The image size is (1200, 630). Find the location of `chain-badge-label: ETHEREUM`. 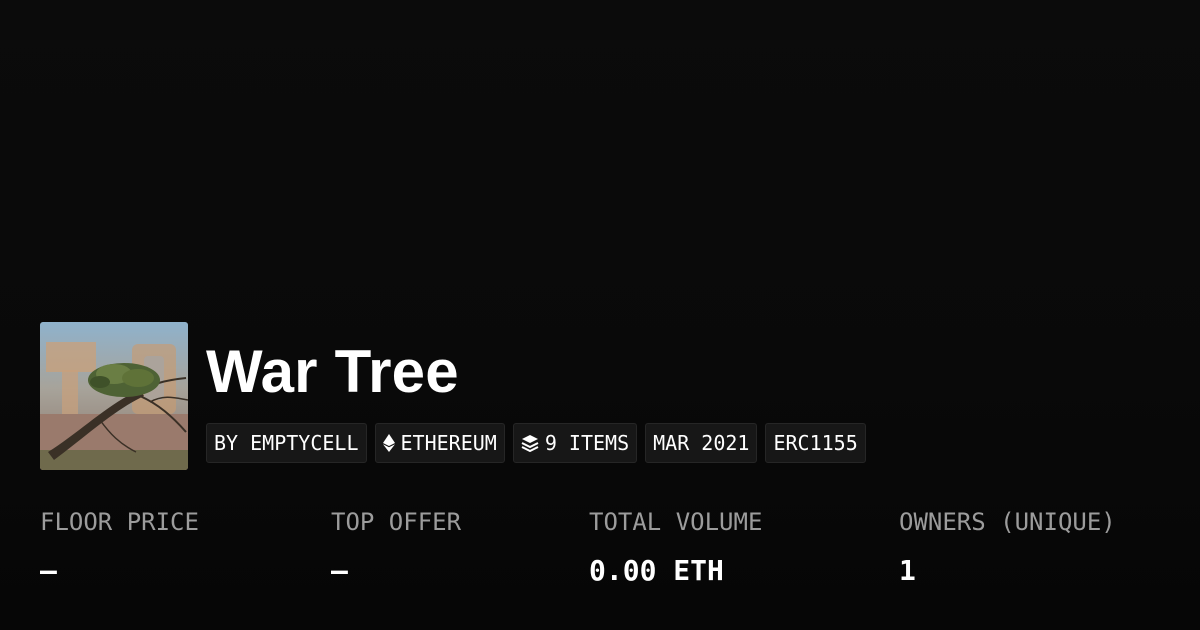

chain-badge-label: ETHEREUM is located at coordinates (448, 443).